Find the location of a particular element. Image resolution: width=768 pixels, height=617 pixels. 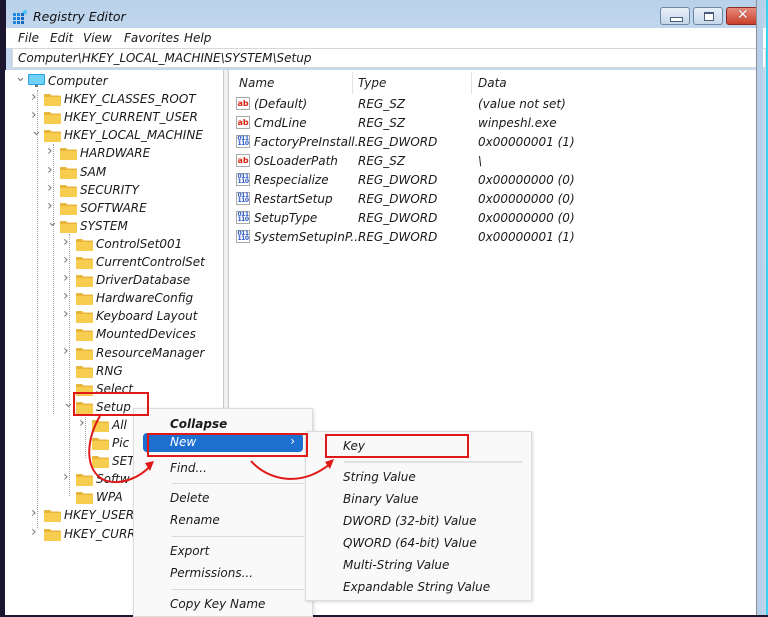

tree-node-label: Keyboard Layout is located at coordinates (147, 316).